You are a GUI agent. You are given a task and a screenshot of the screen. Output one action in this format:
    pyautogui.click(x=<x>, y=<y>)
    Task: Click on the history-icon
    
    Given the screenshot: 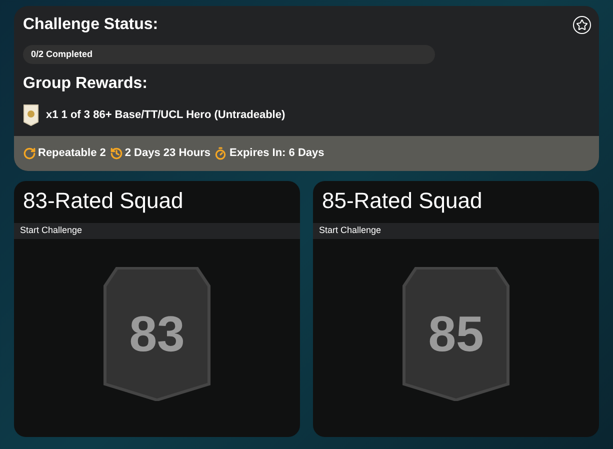 What is the action you would take?
    pyautogui.click(x=116, y=153)
    